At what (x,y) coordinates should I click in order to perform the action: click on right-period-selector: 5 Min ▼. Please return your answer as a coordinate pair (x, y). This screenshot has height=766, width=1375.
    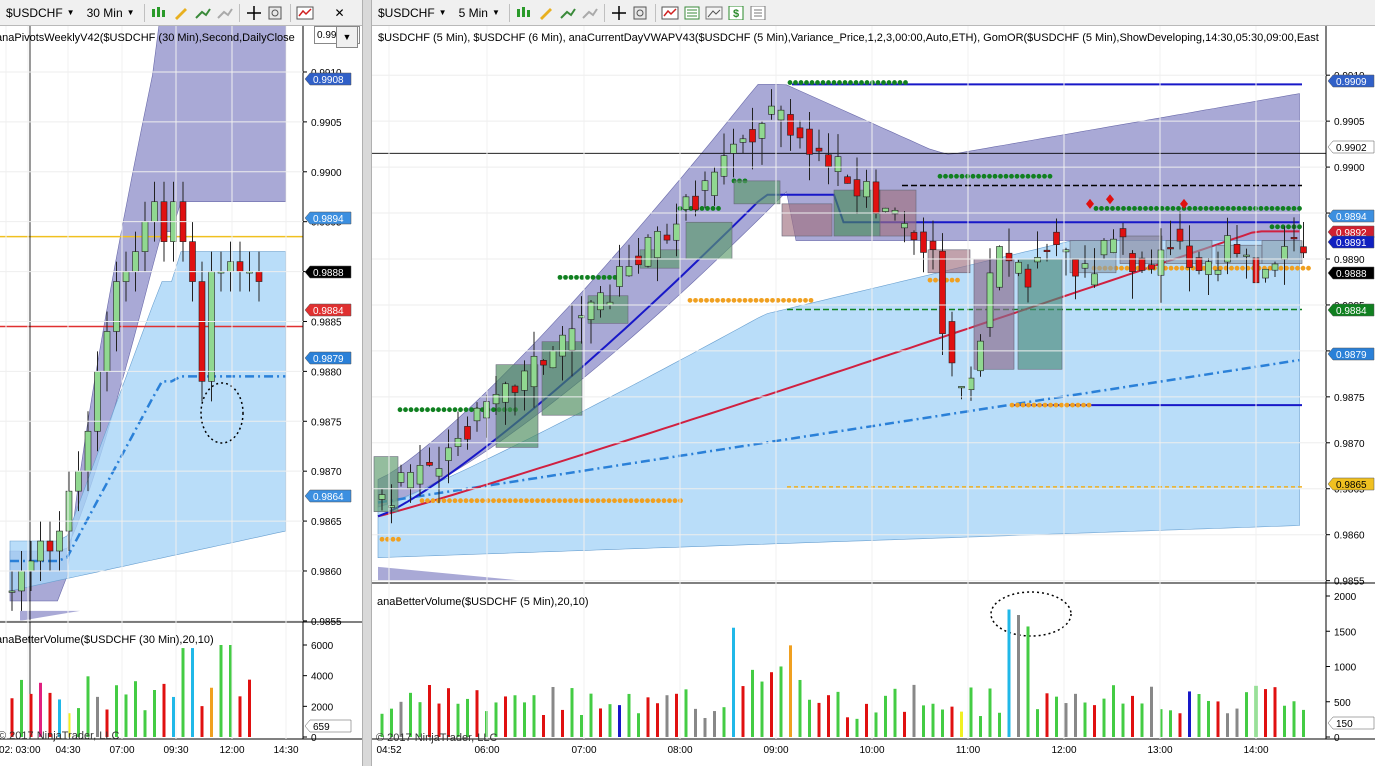
    Looking at the image, I should click on (479, 13).